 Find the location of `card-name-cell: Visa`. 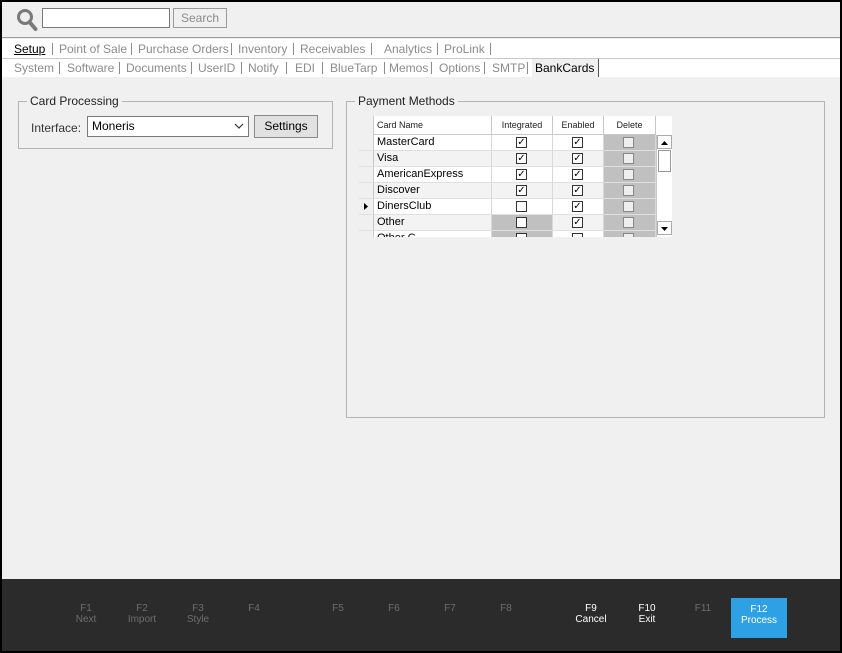

card-name-cell: Visa is located at coordinates (433, 159).